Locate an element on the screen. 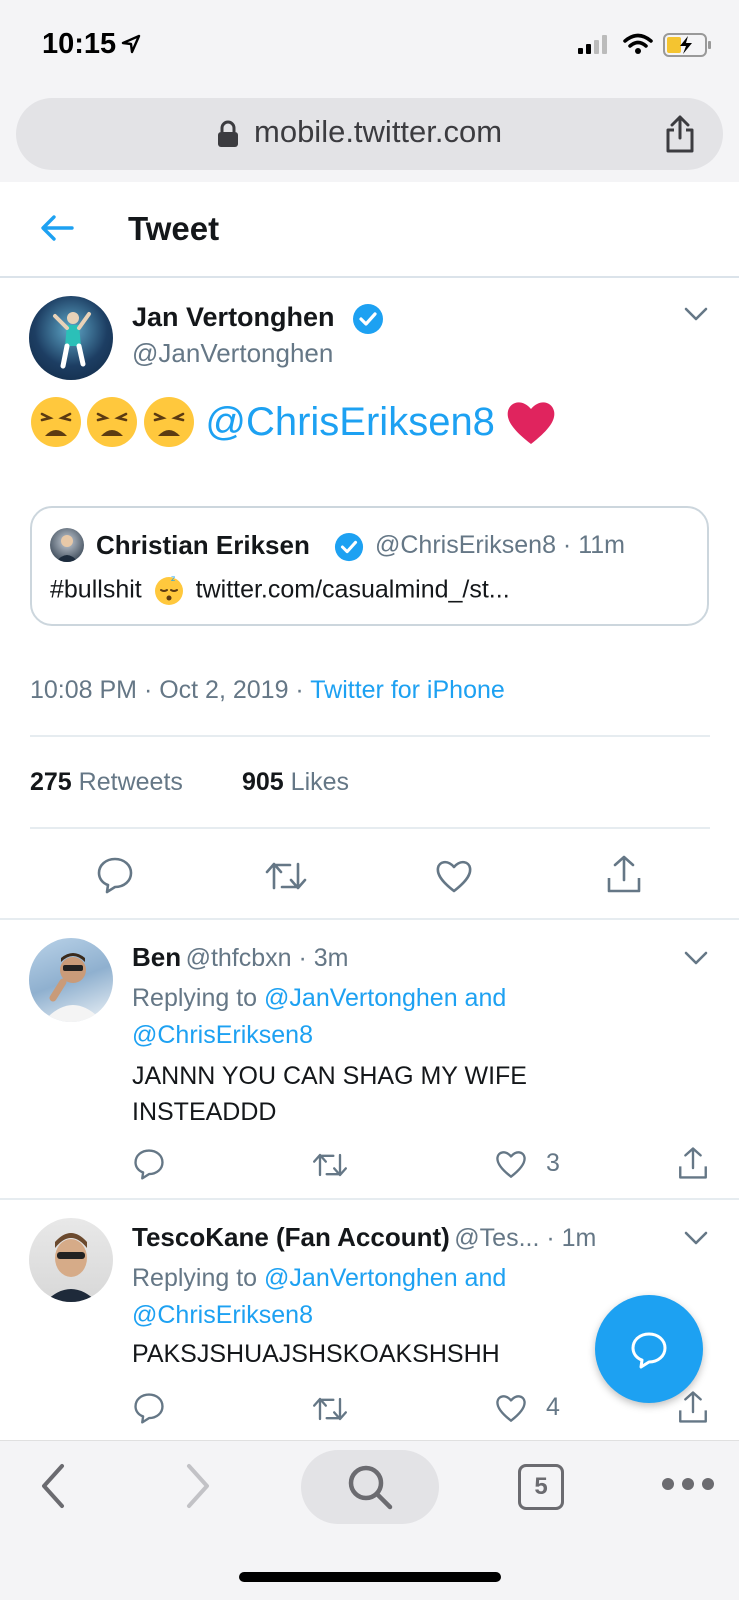  lock-icon is located at coordinates (228, 133).